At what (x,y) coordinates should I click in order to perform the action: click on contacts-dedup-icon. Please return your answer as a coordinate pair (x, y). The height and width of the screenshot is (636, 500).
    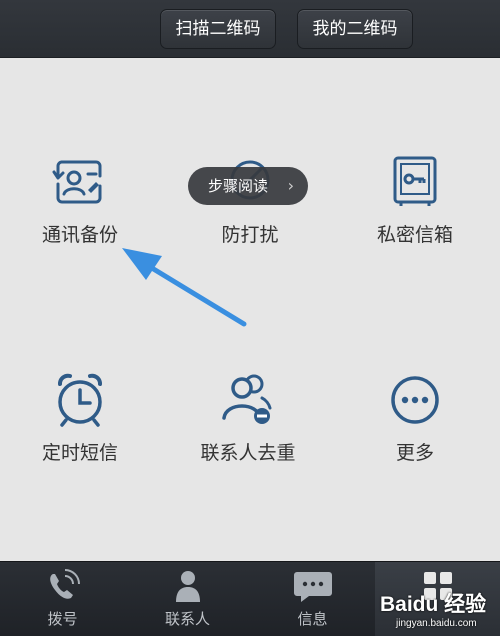
    Looking at the image, I should click on (248, 400).